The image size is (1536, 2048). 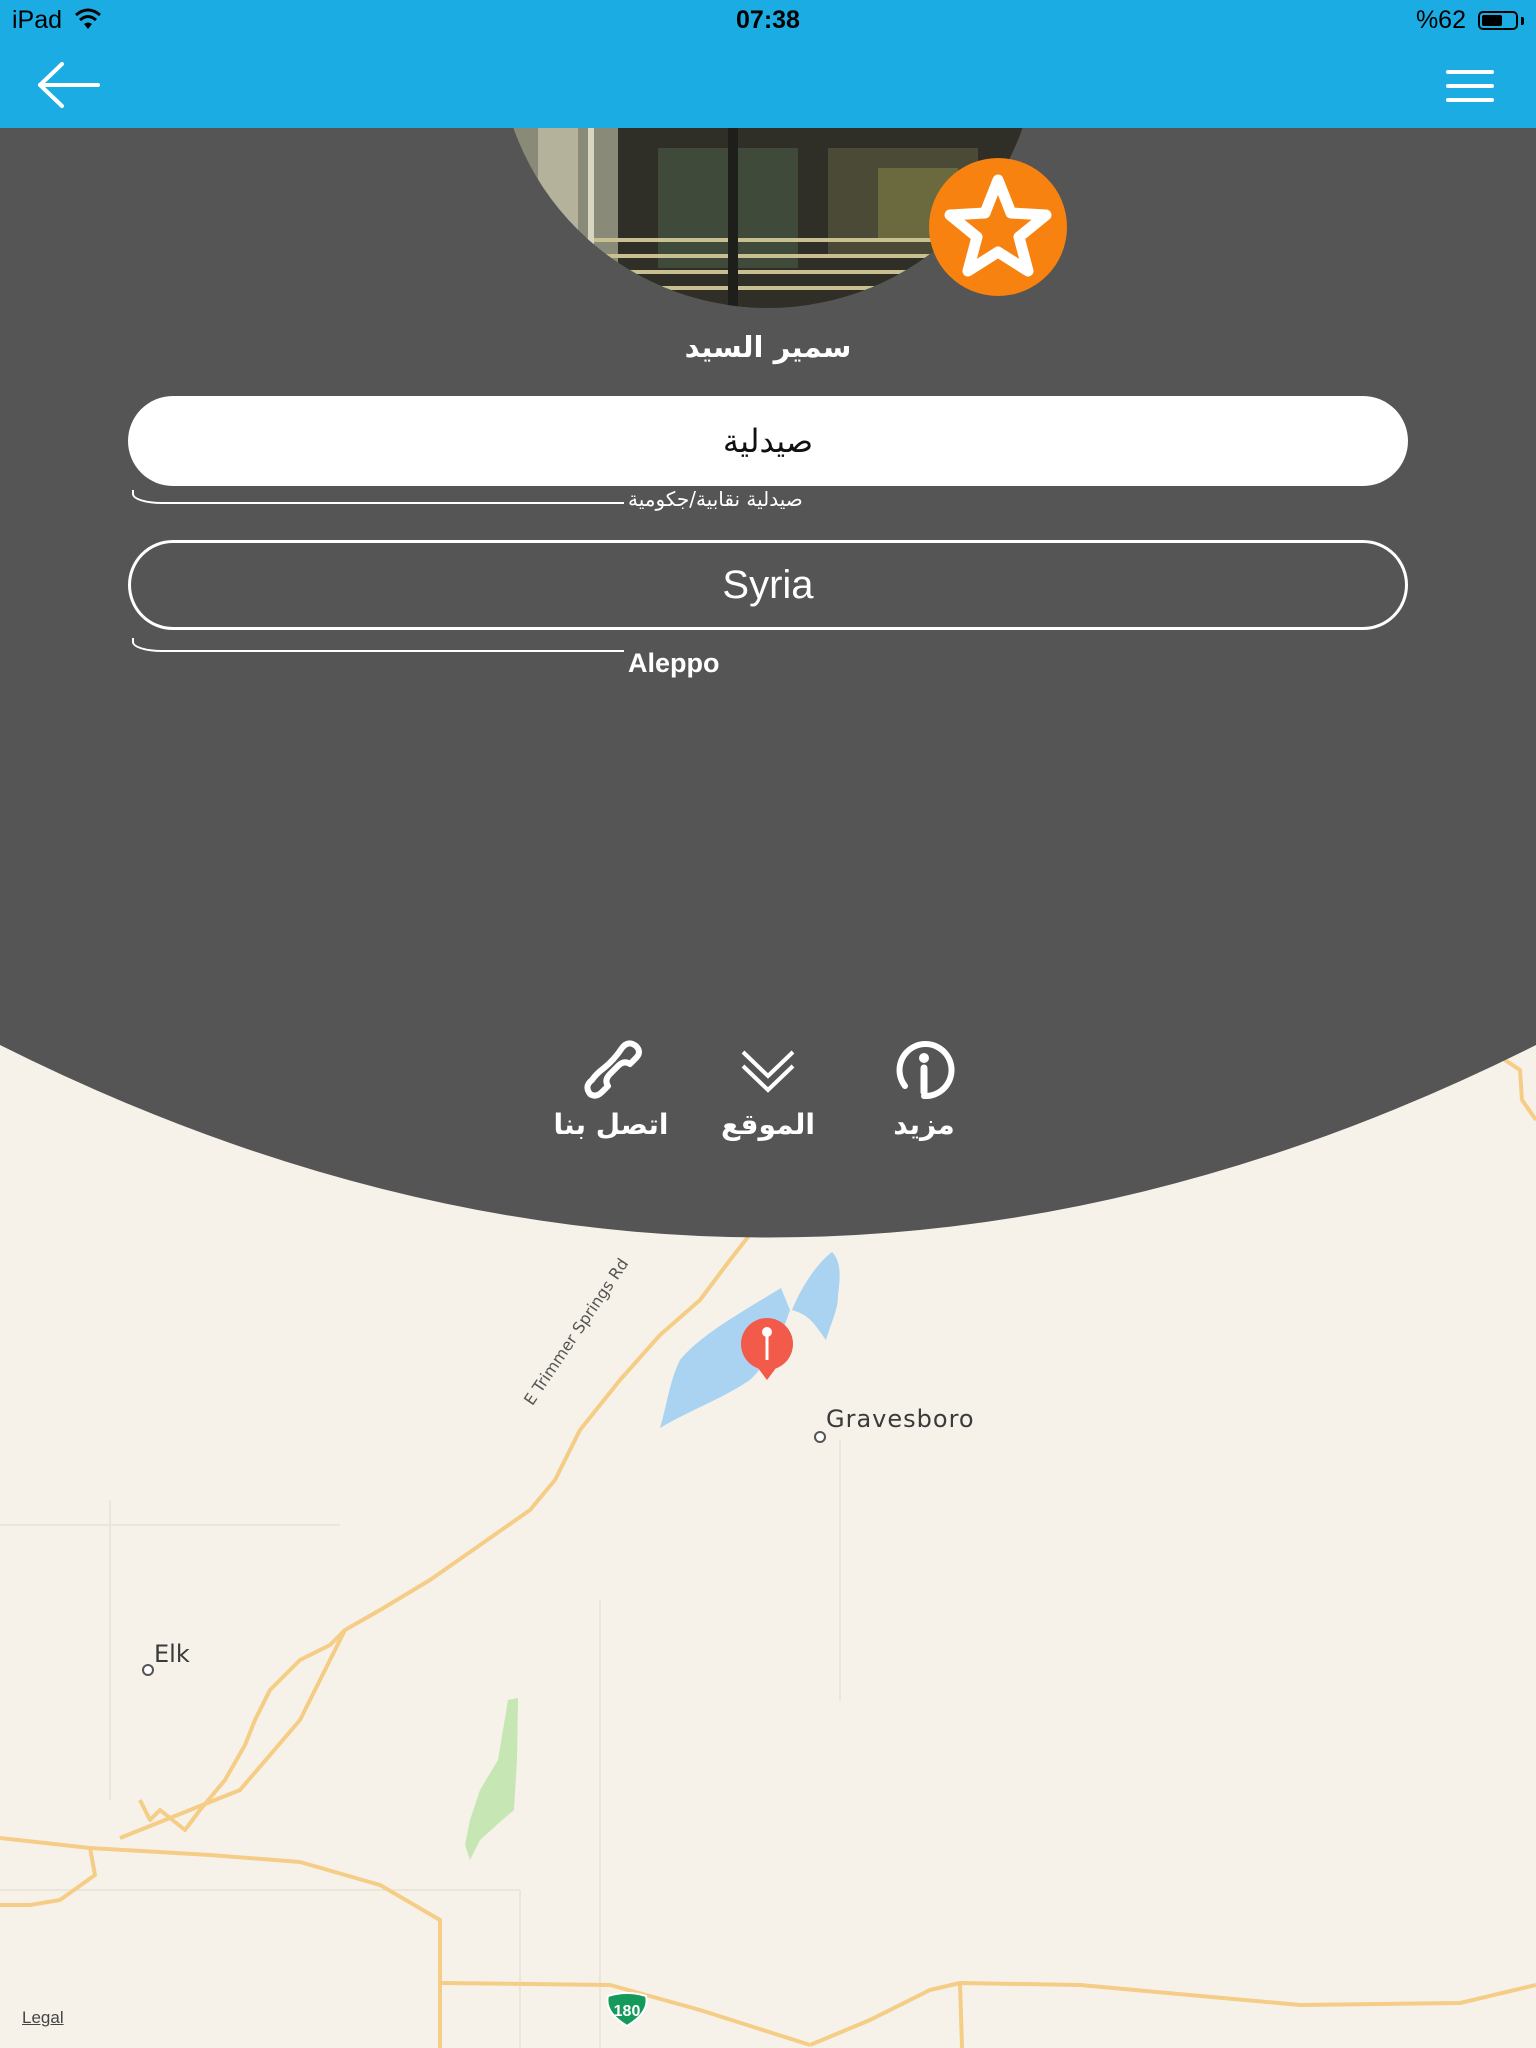 I want to click on more-button: مزيد, so click(x=924, y=1090).